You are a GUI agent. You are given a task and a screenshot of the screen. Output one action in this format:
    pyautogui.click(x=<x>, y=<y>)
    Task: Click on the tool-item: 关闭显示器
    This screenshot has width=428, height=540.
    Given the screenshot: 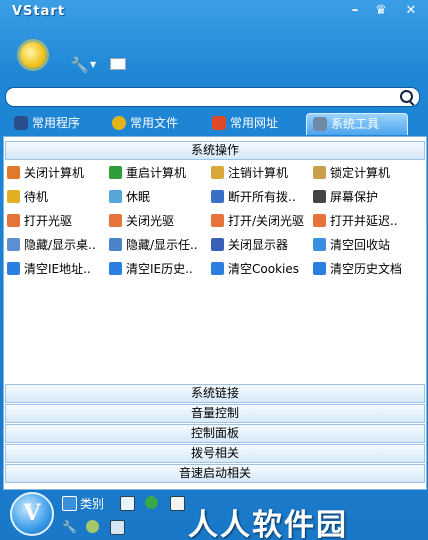 What is the action you would take?
    pyautogui.click(x=249, y=245)
    